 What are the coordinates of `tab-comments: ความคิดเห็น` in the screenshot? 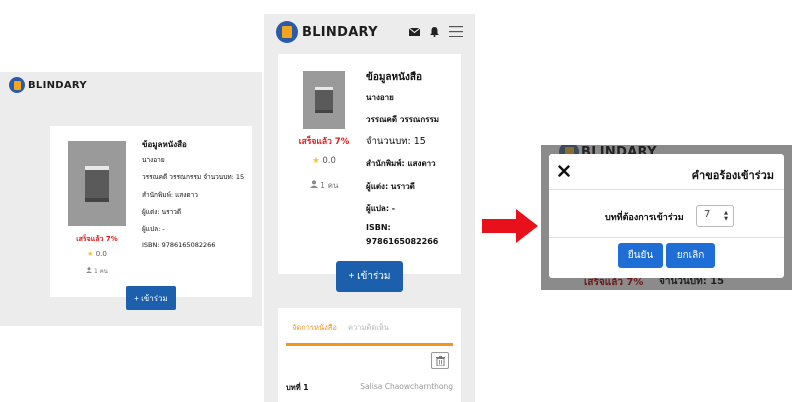 It's located at (368, 328).